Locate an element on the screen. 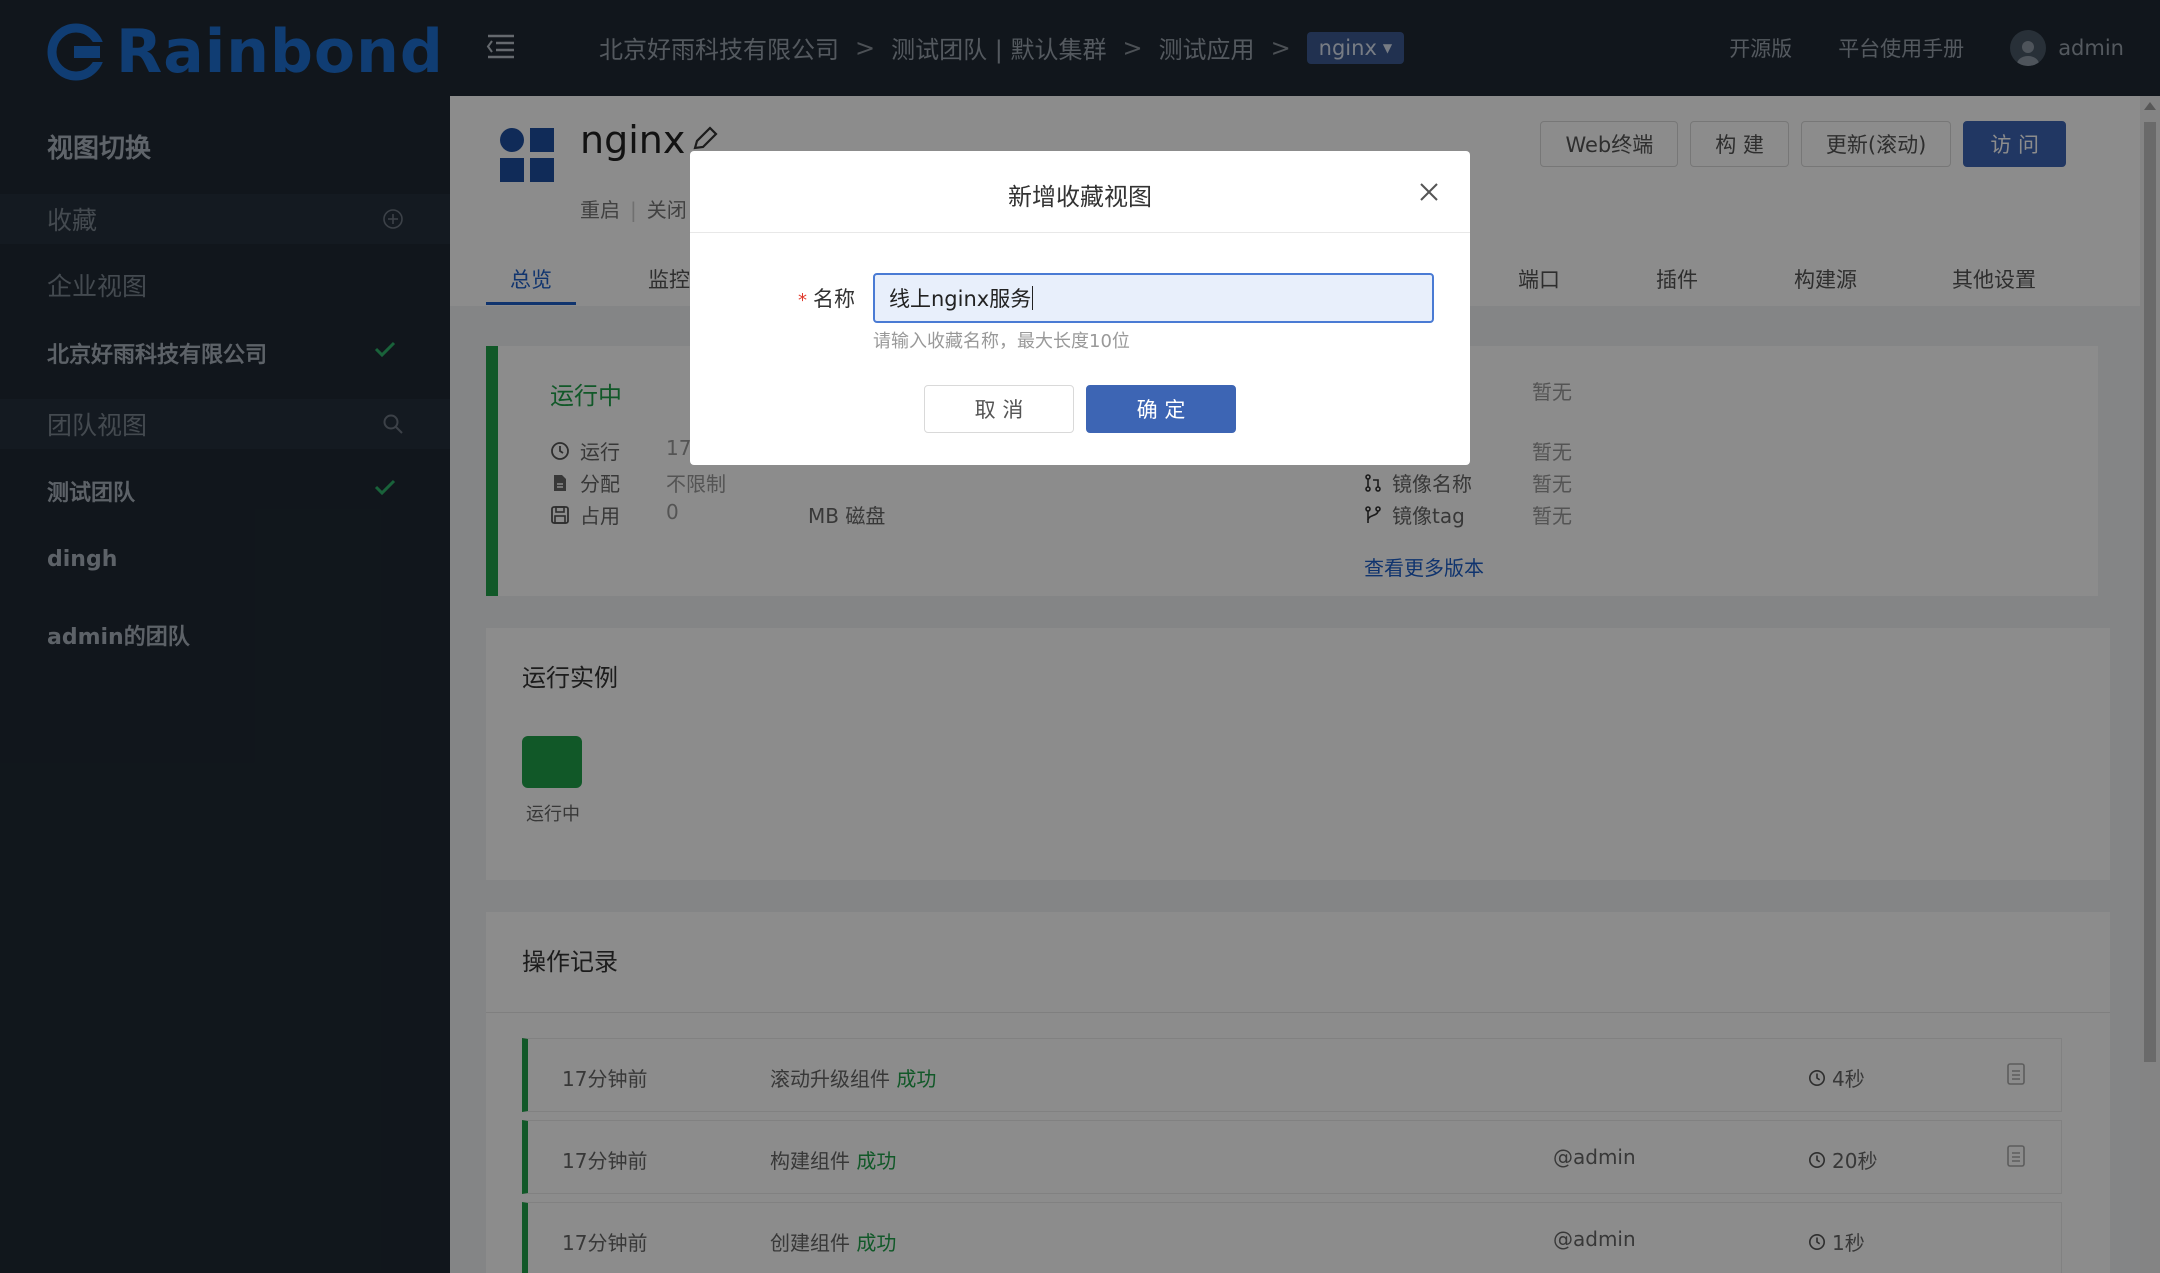 The width and height of the screenshot is (2160, 1273). favorite-name-input: 线上nginx服务 is located at coordinates (1153, 298).